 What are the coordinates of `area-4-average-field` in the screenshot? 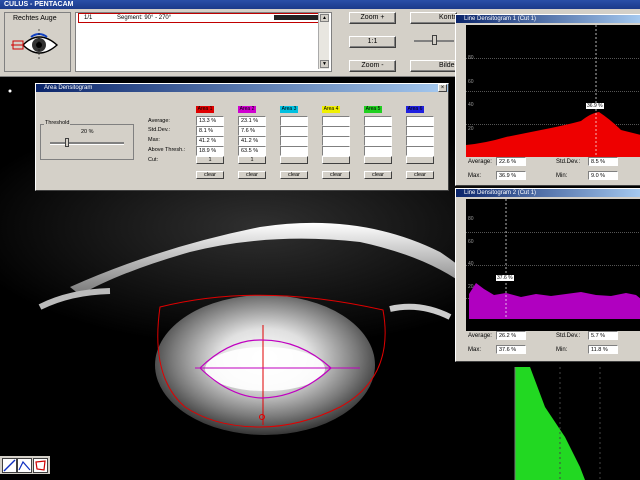 It's located at (336, 121).